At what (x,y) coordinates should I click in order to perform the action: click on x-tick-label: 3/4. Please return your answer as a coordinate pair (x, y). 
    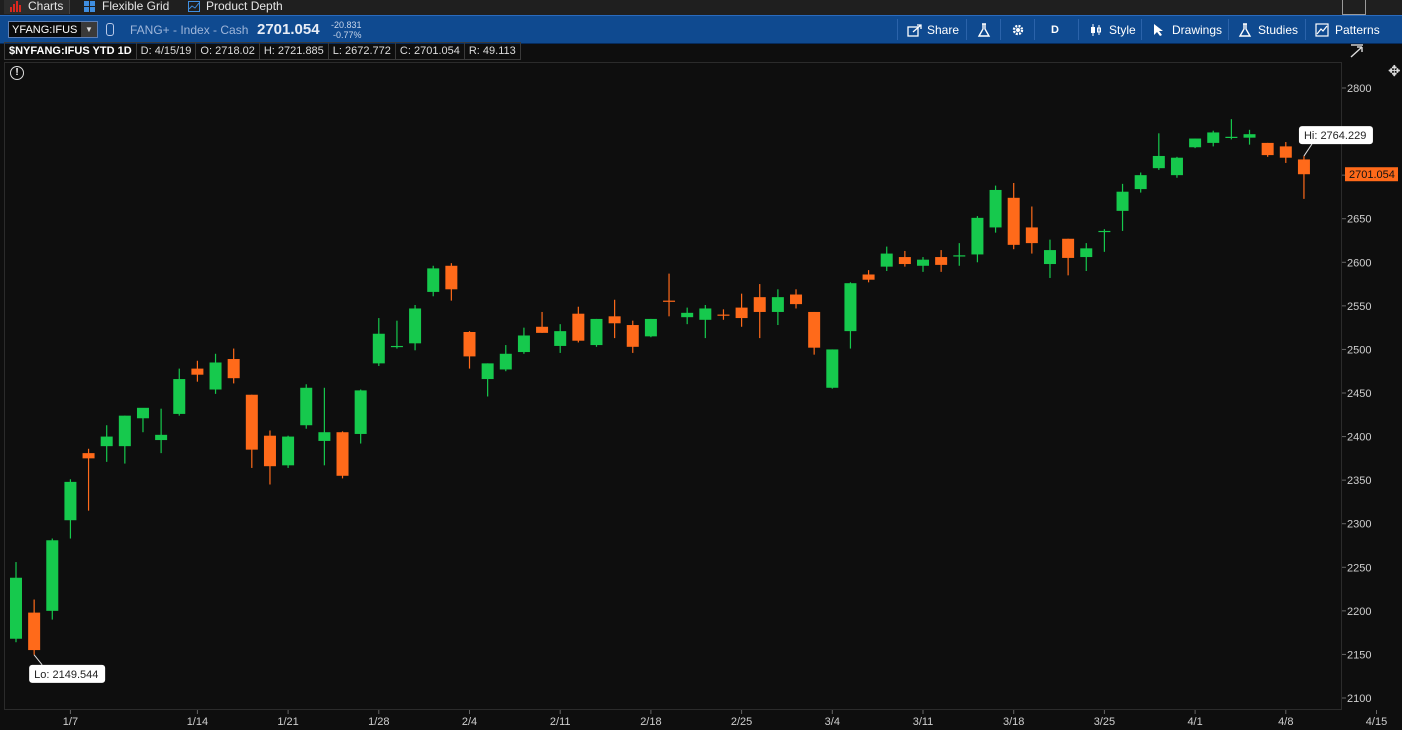
    Looking at the image, I should click on (832, 722).